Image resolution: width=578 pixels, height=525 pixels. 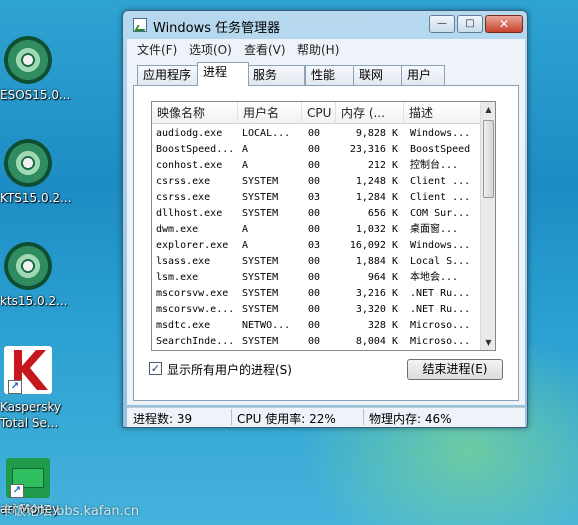 What do you see at coordinates (488, 342) in the screenshot?
I see `scroll-down-icon: ▼` at bounding box center [488, 342].